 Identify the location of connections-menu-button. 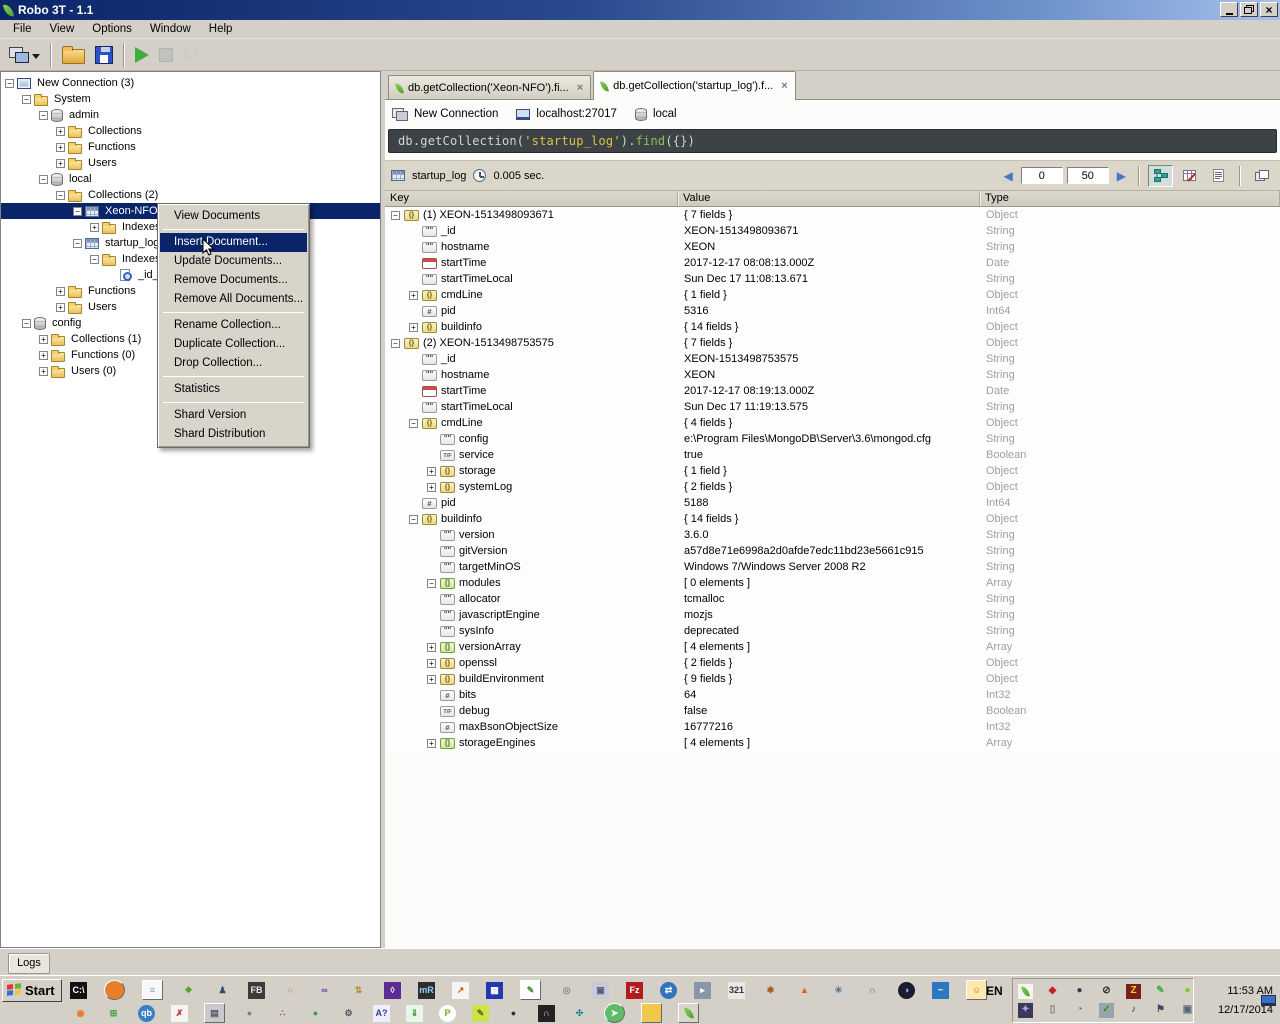
(24, 55).